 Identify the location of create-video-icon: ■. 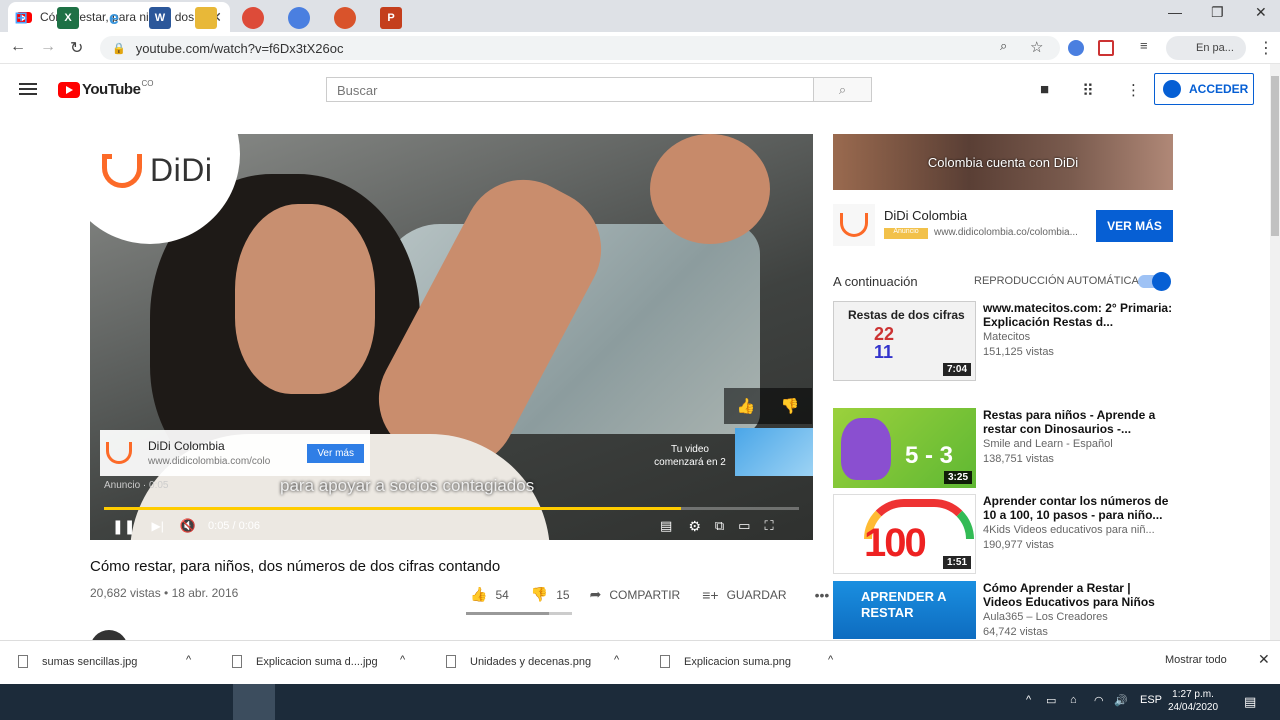
(1044, 89).